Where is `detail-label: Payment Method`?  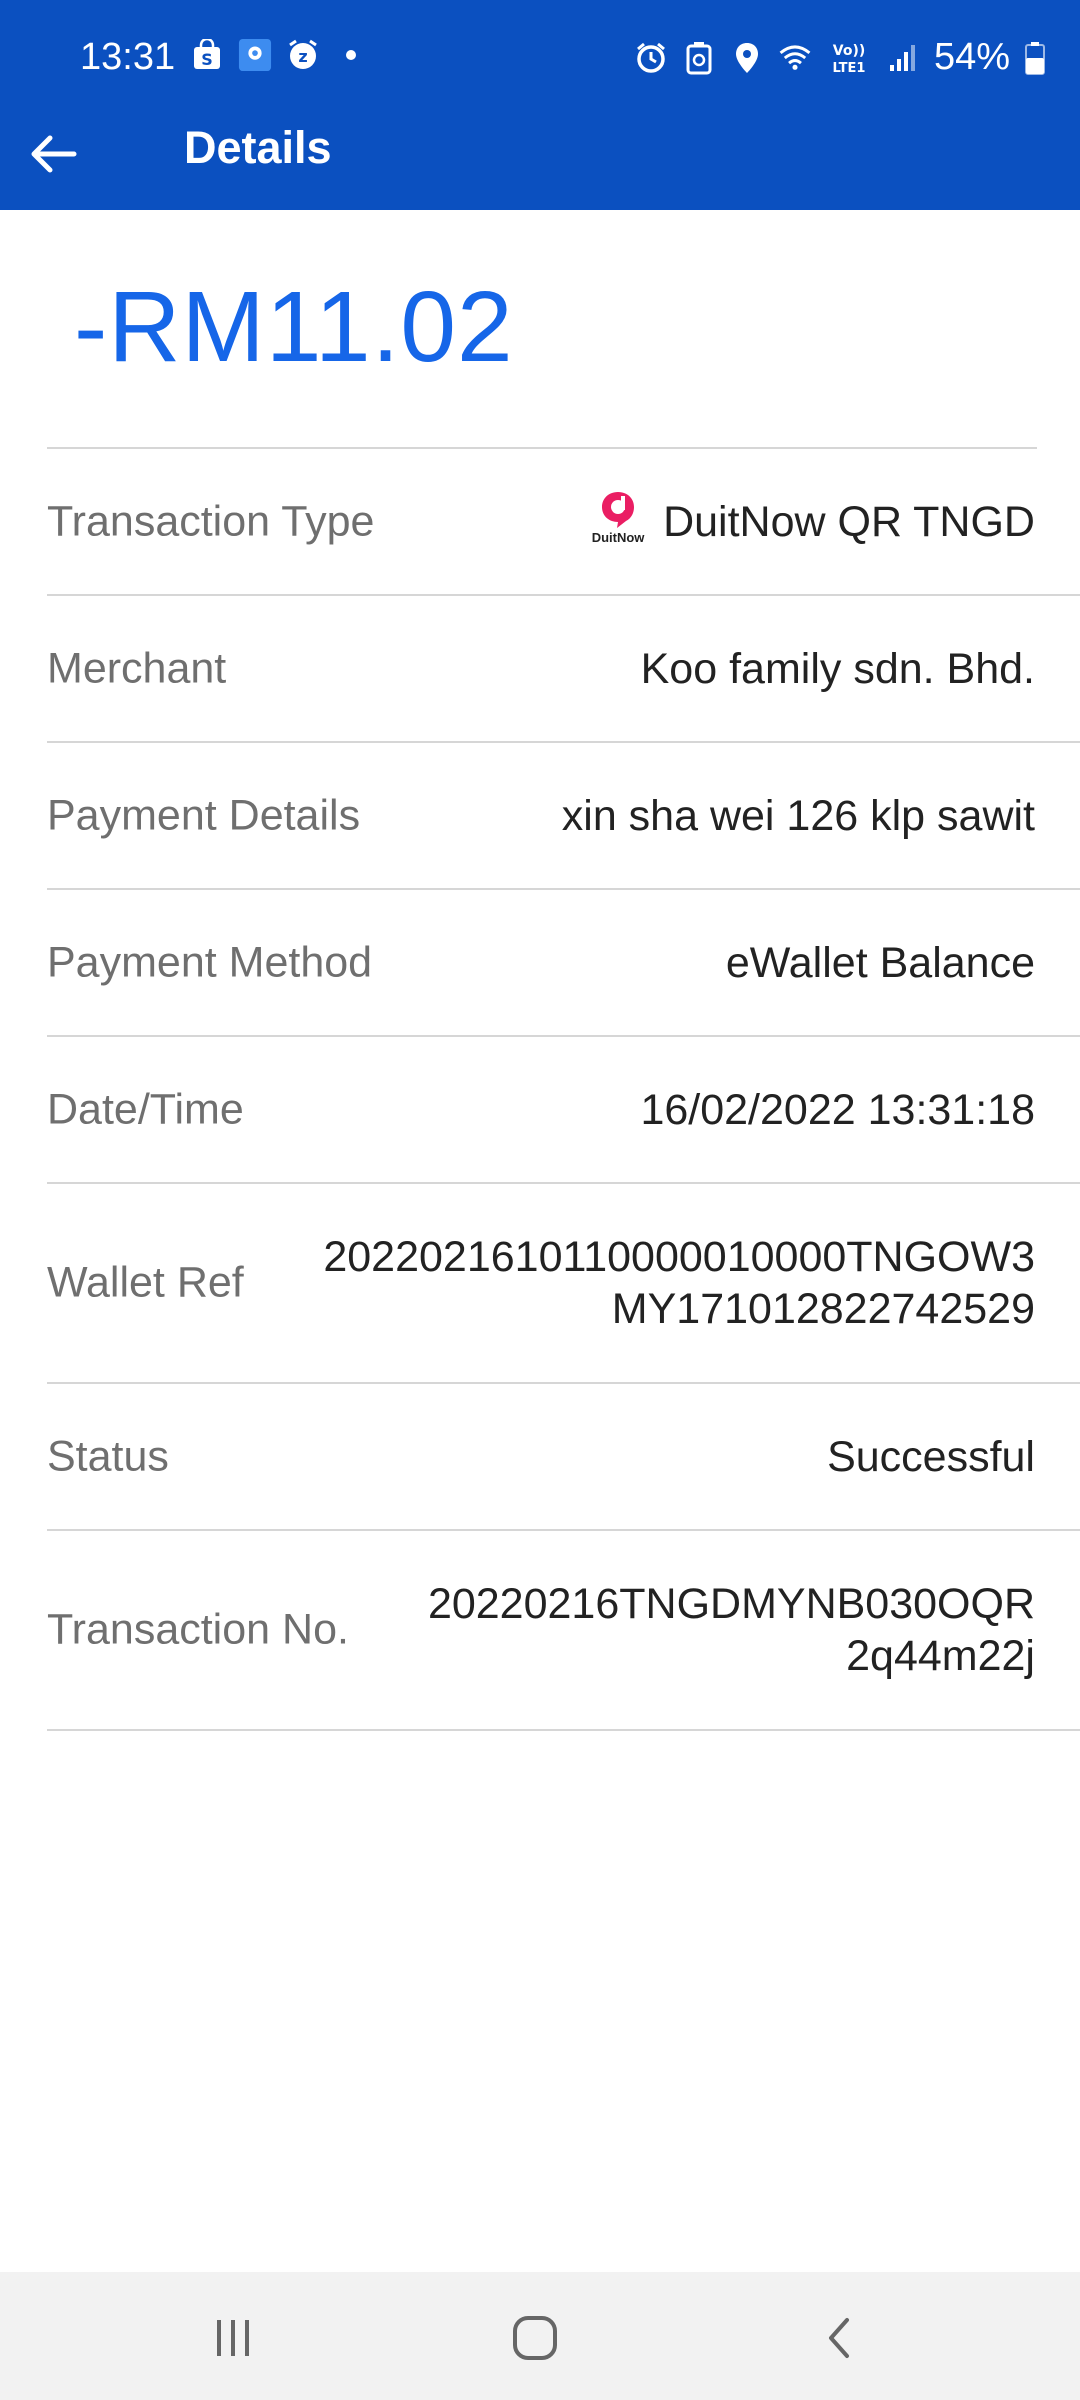
detail-label: Payment Method is located at coordinates (210, 962).